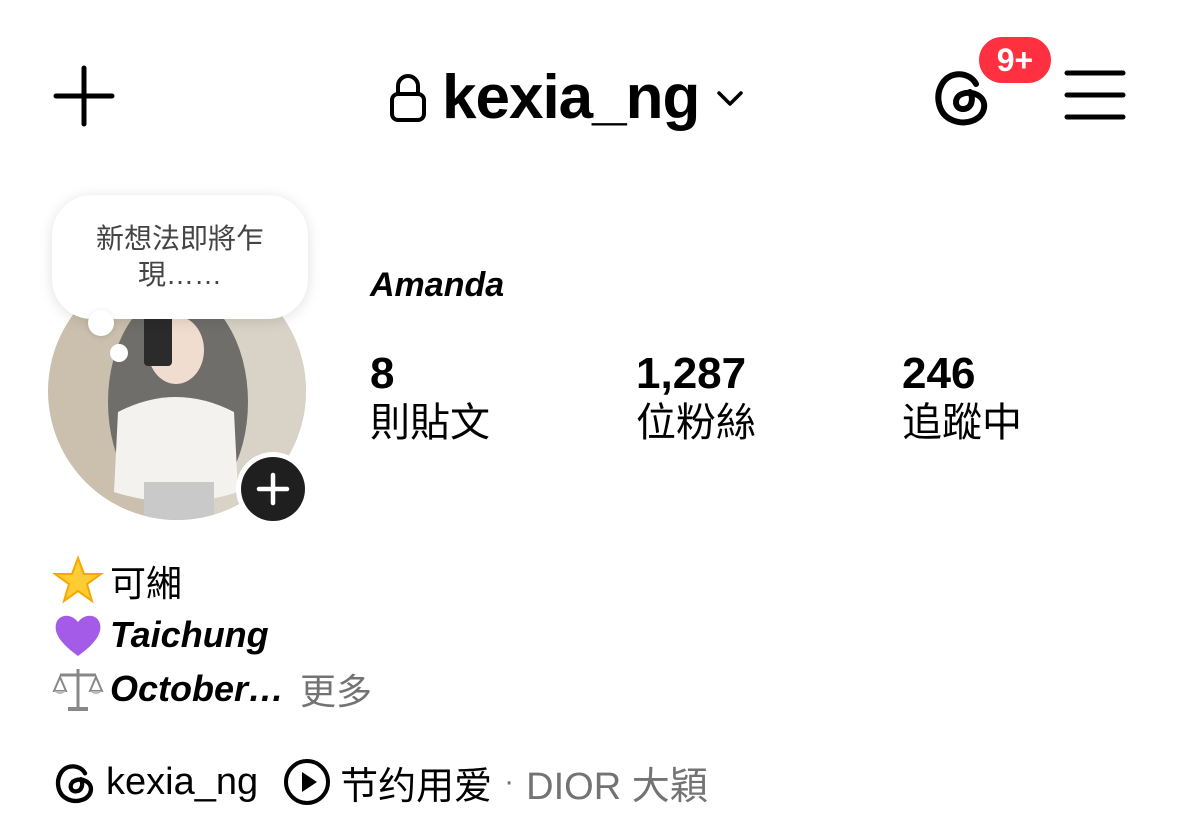  I want to click on stat-following: 246 追蹤中, so click(962, 398).